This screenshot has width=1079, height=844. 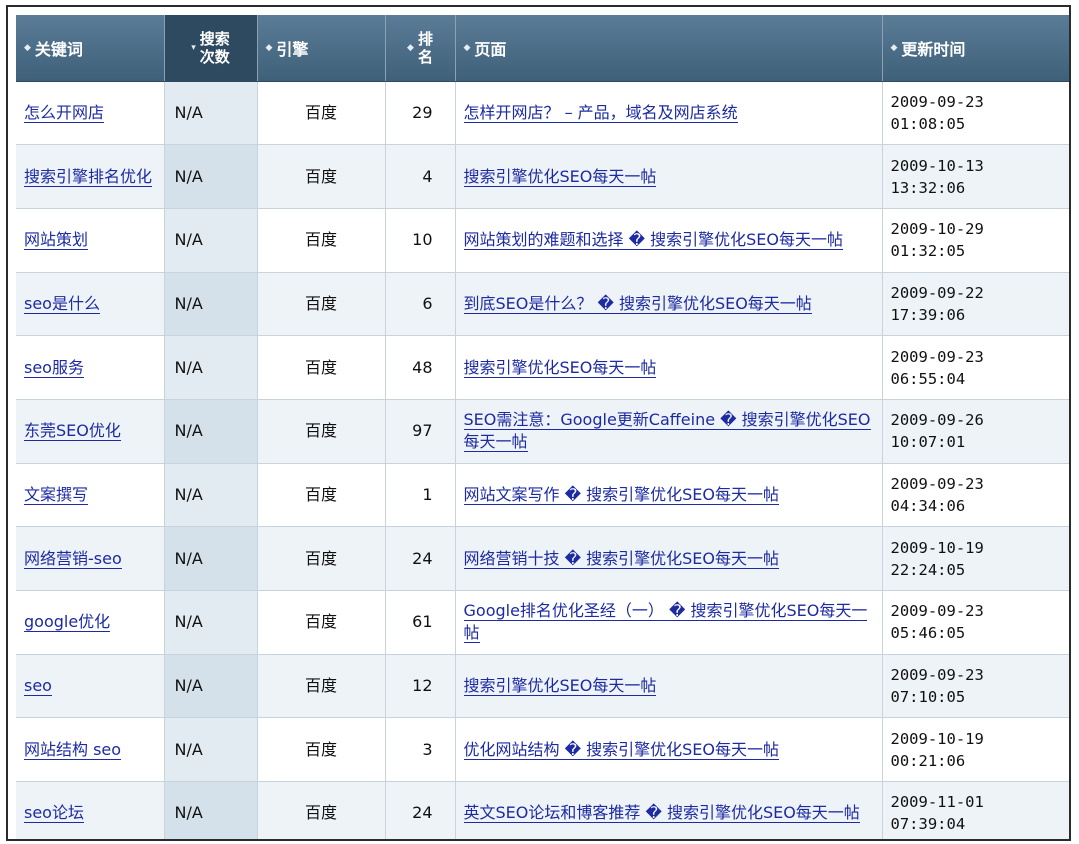 What do you see at coordinates (193, 47) in the screenshot?
I see `sort-desc-icon: ▾` at bounding box center [193, 47].